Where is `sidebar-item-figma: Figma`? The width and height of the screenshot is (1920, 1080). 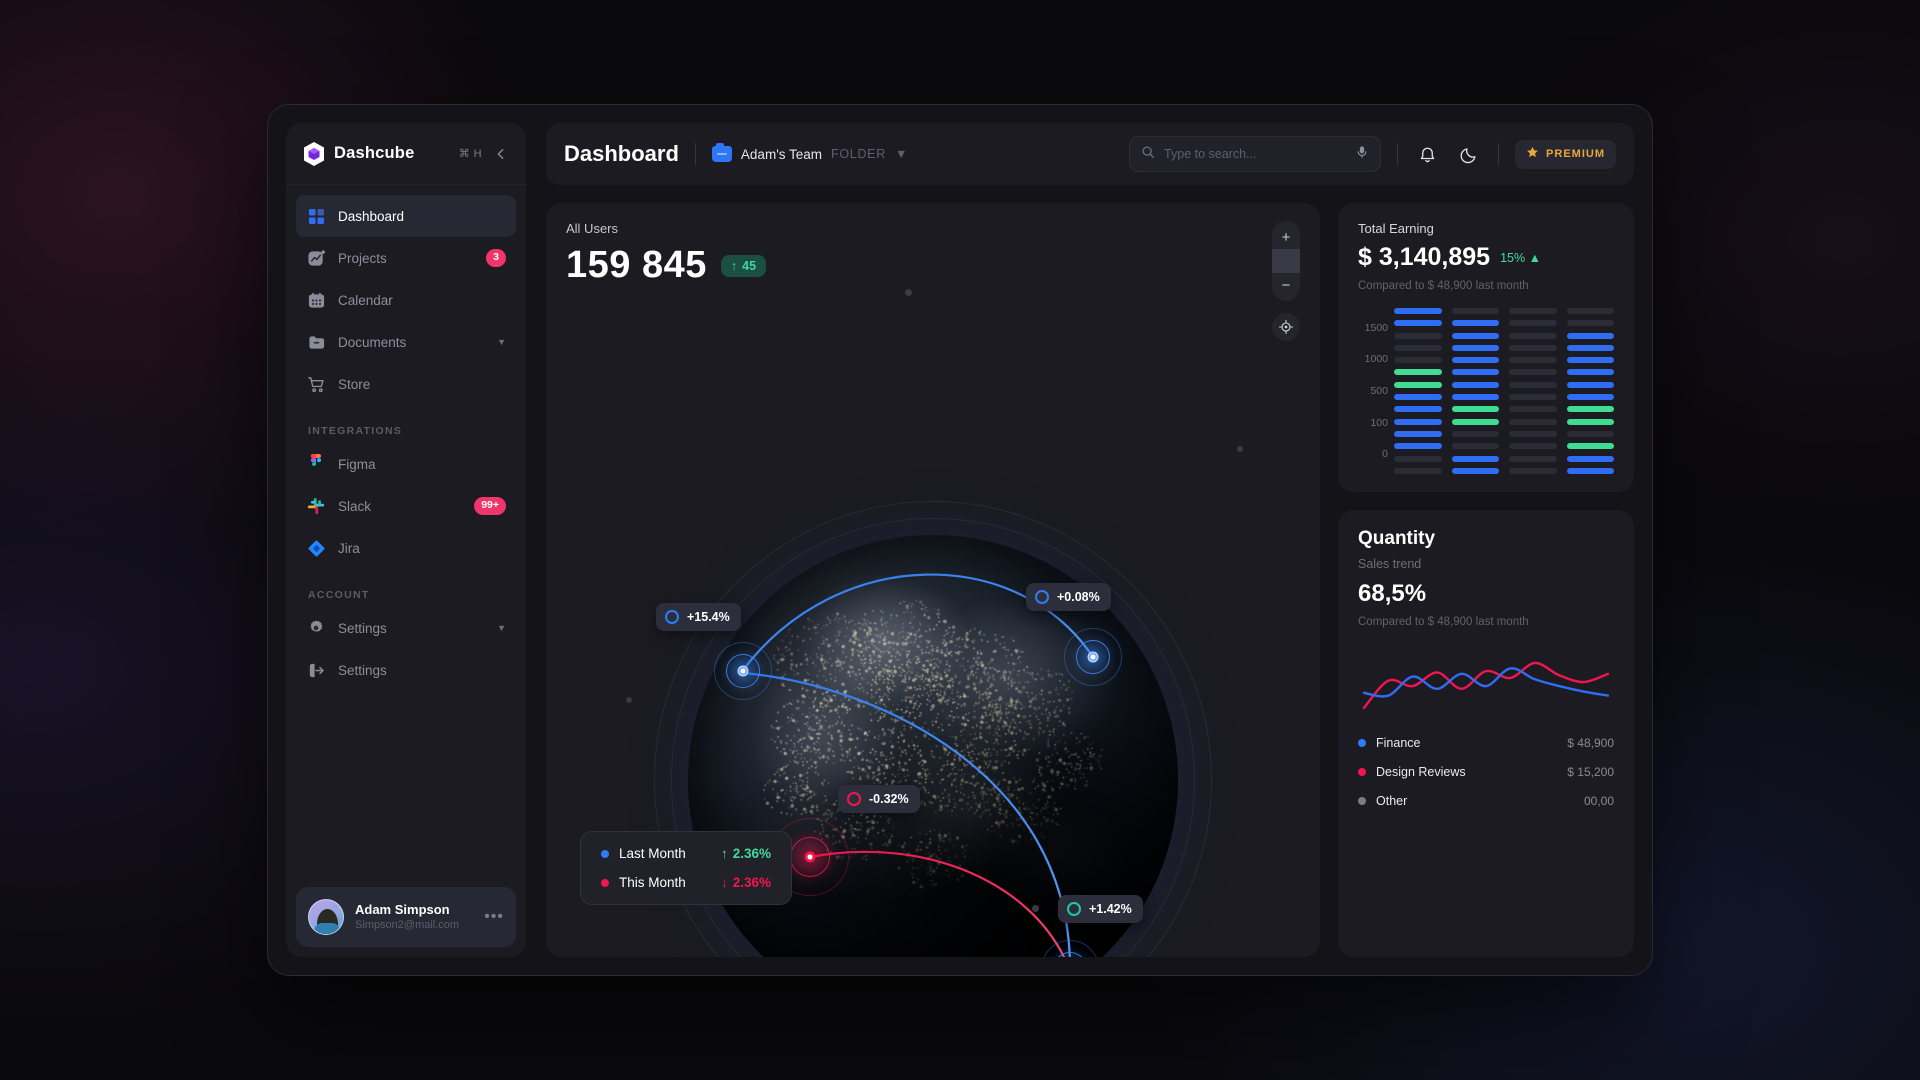
sidebar-item-figma: Figma is located at coordinates (406, 464).